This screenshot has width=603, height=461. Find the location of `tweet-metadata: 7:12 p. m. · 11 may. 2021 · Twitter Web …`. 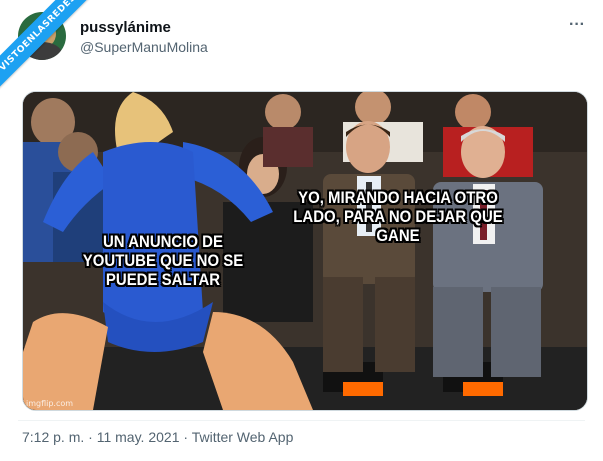

tweet-metadata: 7:12 p. m. · 11 may. 2021 · Twitter Web … is located at coordinates (157, 437).